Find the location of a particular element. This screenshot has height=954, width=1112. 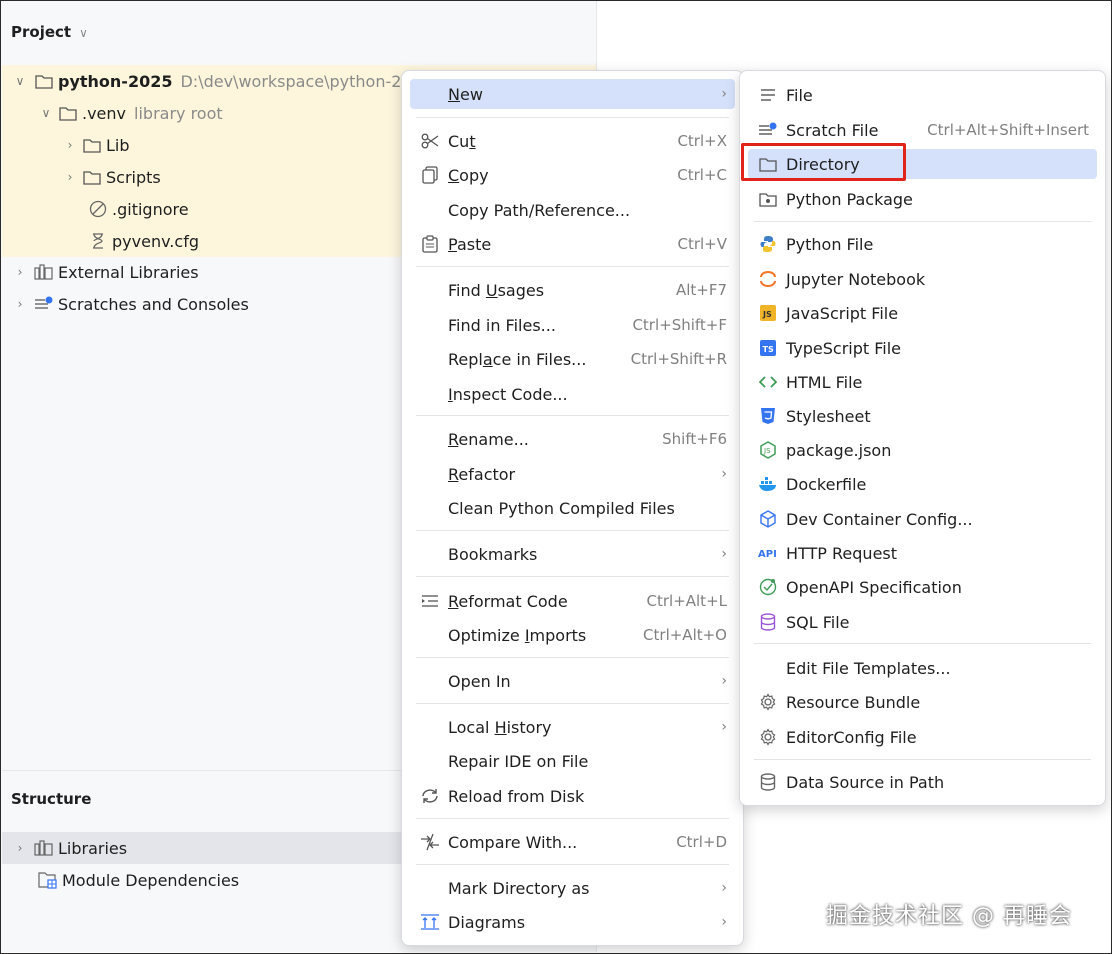

config-file-icon is located at coordinates (98, 241).